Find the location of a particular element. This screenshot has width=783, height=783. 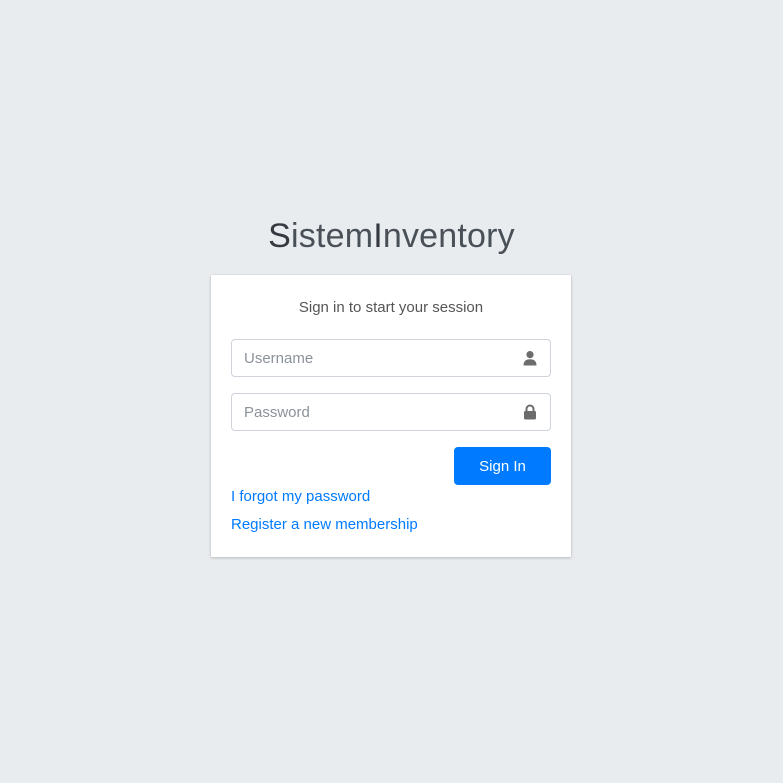

sign-in-button: Sign In is located at coordinates (502, 466).